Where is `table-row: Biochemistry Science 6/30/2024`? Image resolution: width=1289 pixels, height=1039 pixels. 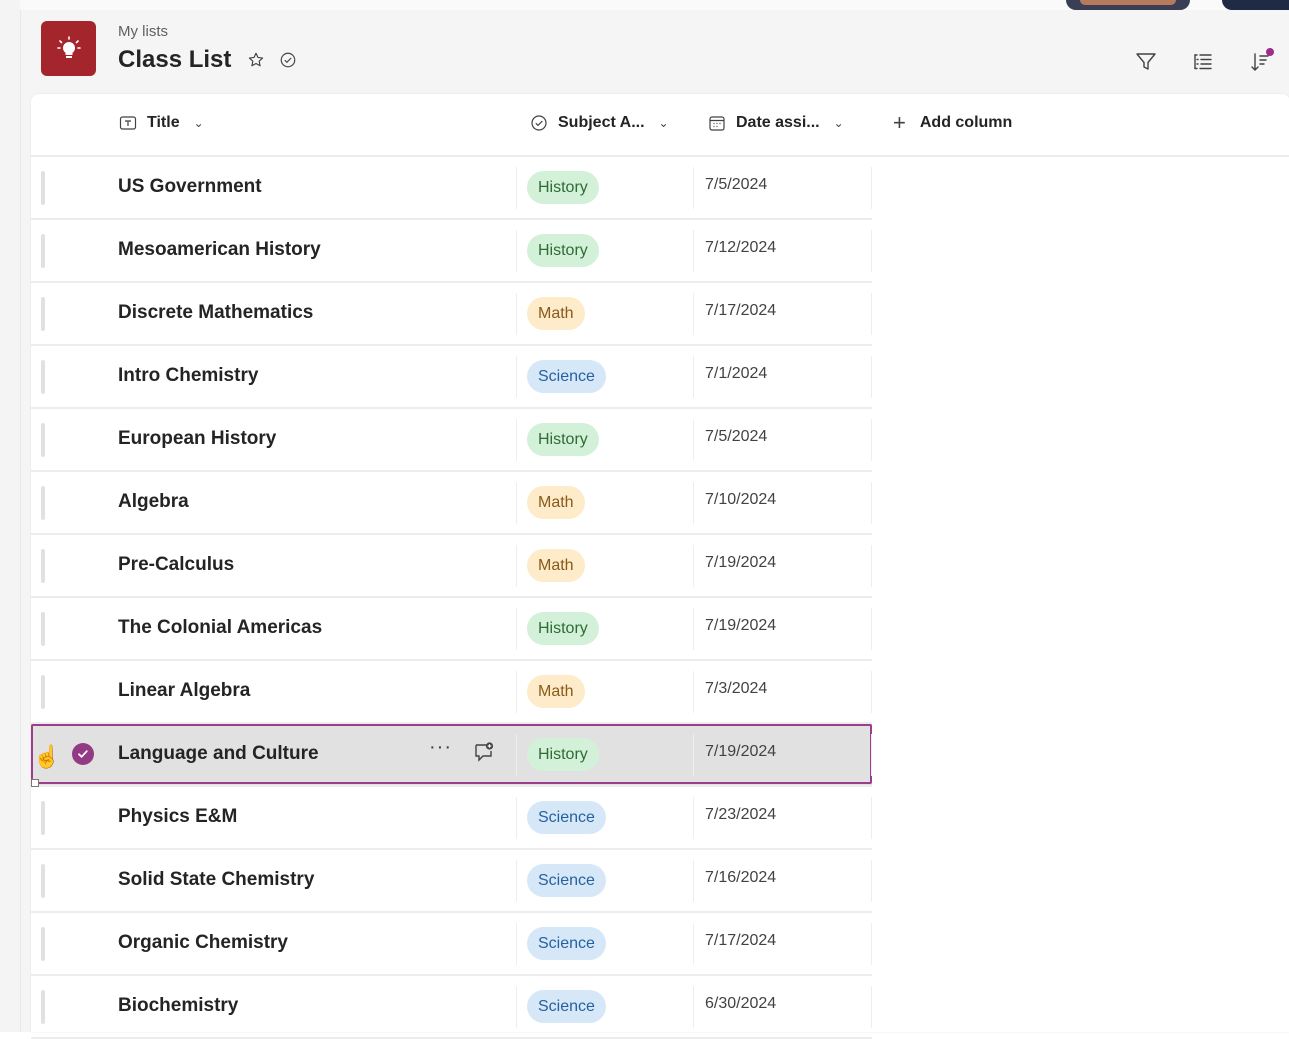
table-row: Biochemistry Science 6/30/2024 is located at coordinates (451, 1007).